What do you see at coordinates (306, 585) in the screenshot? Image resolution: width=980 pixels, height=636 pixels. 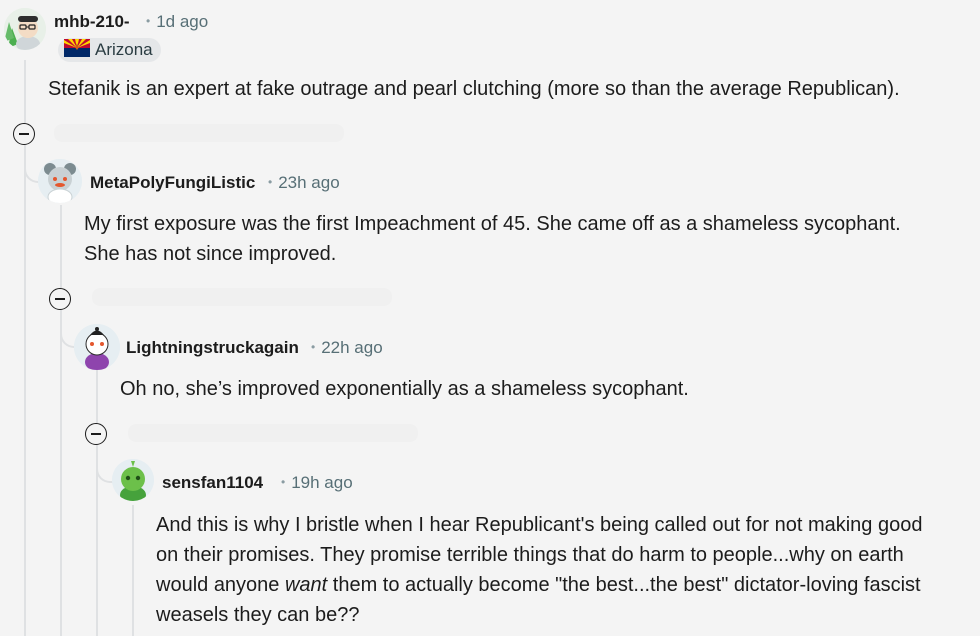 I see `emphasis: want` at bounding box center [306, 585].